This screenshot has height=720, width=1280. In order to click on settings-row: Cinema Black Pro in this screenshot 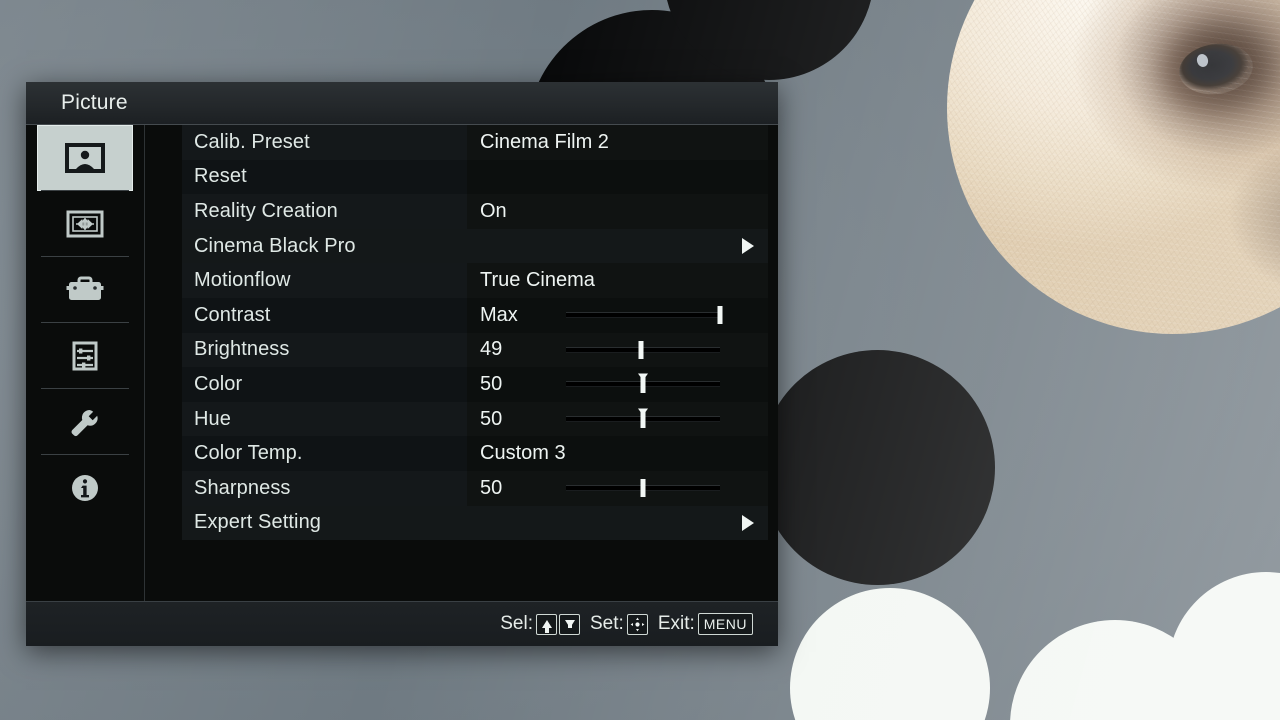, I will do `click(475, 246)`.